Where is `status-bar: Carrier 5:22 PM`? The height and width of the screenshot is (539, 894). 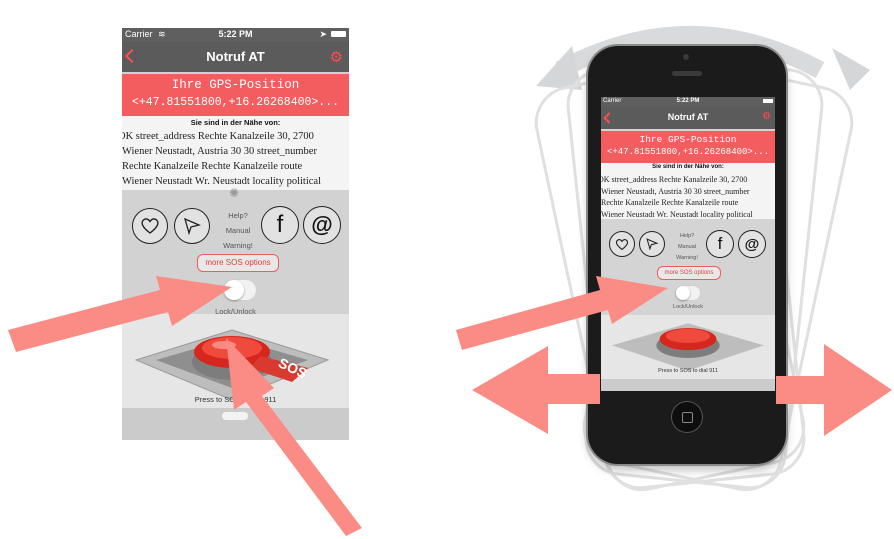 status-bar: Carrier 5:22 PM is located at coordinates (688, 102).